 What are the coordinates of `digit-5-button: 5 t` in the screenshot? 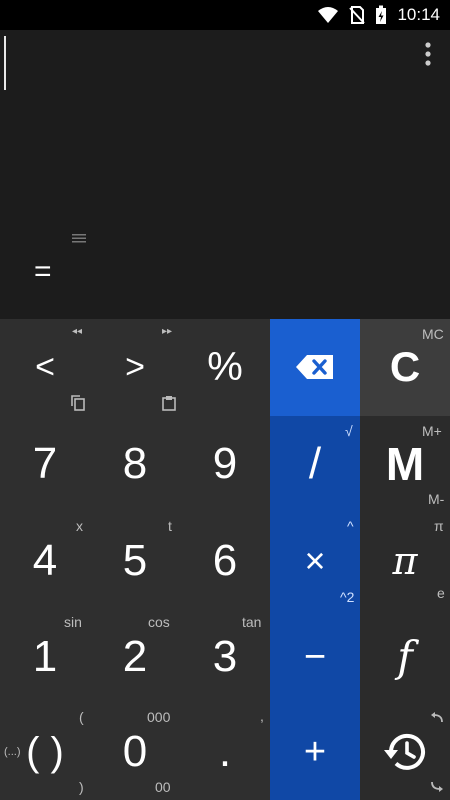 It's located at (135, 561).